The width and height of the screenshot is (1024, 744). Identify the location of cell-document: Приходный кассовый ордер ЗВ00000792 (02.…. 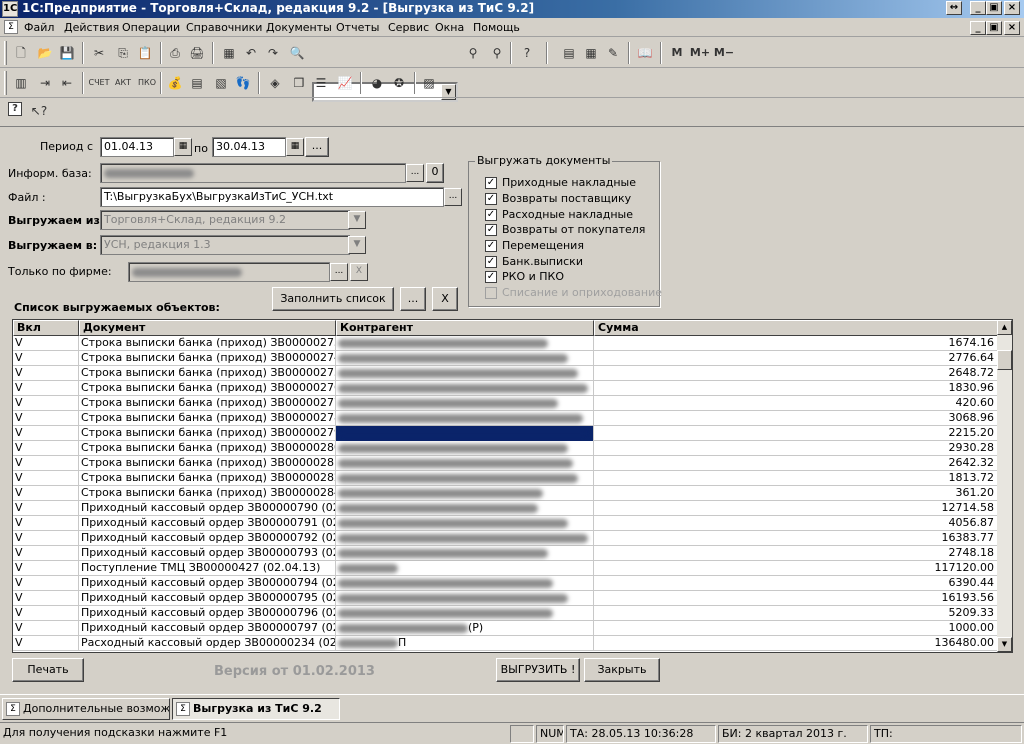
(207, 538).